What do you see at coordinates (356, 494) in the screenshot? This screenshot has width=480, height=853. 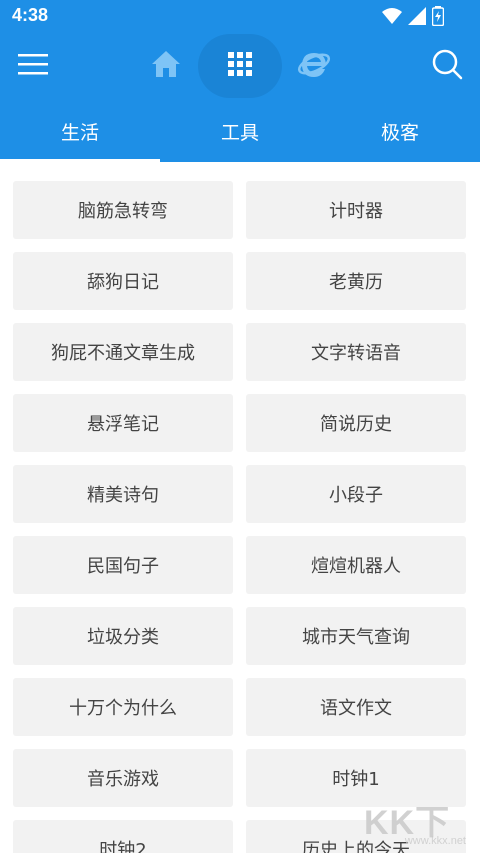 I see `grid-item: 小段子` at bounding box center [356, 494].